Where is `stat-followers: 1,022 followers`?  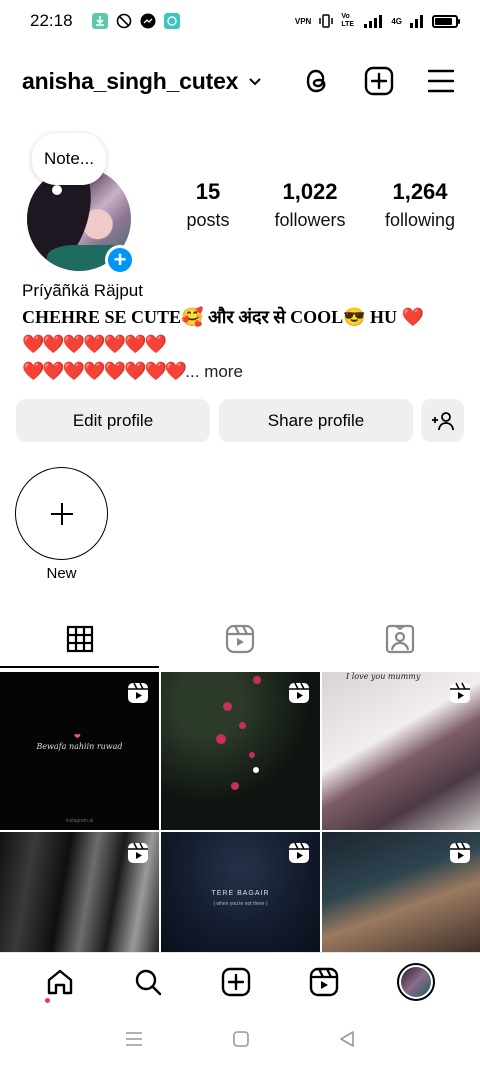
stat-followers: 1,022 followers is located at coordinates (310, 206).